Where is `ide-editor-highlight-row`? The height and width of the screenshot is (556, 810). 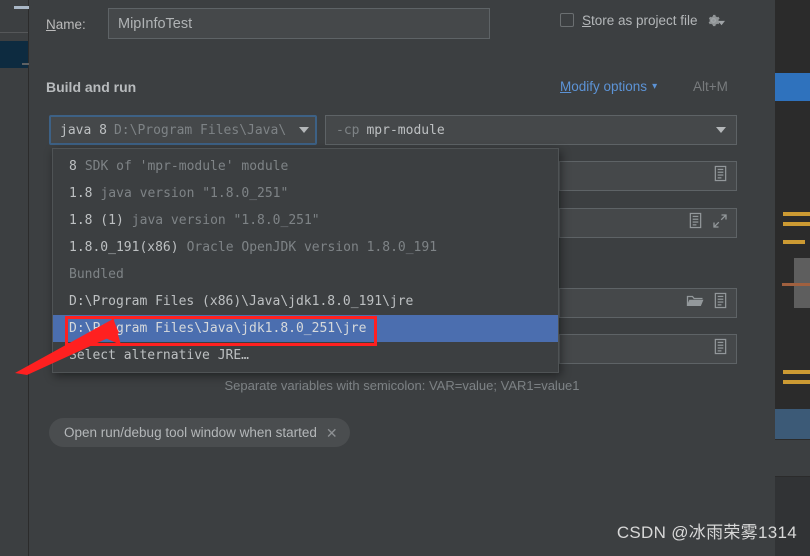
ide-editor-highlight-row is located at coordinates (792, 87).